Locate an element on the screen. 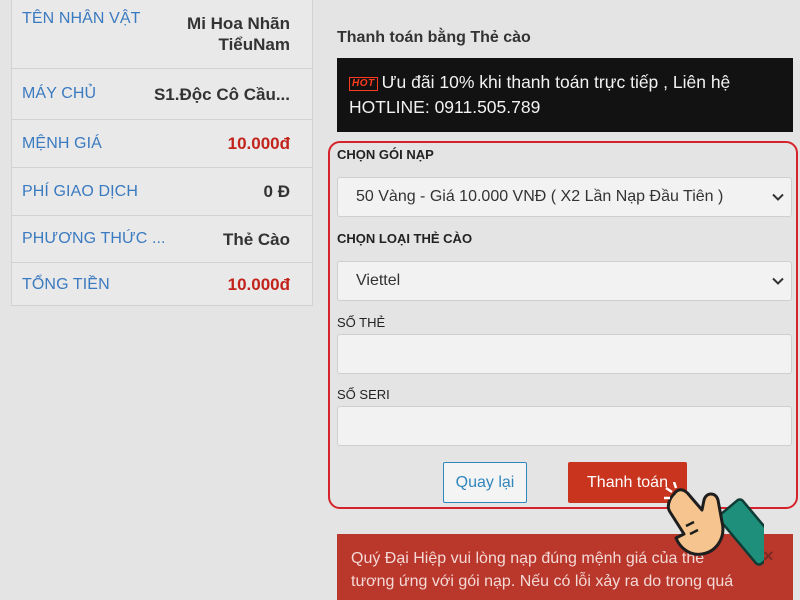 The image size is (800, 600). promo-text-line2: HOTLINE: 0911.505.789 is located at coordinates (445, 107).